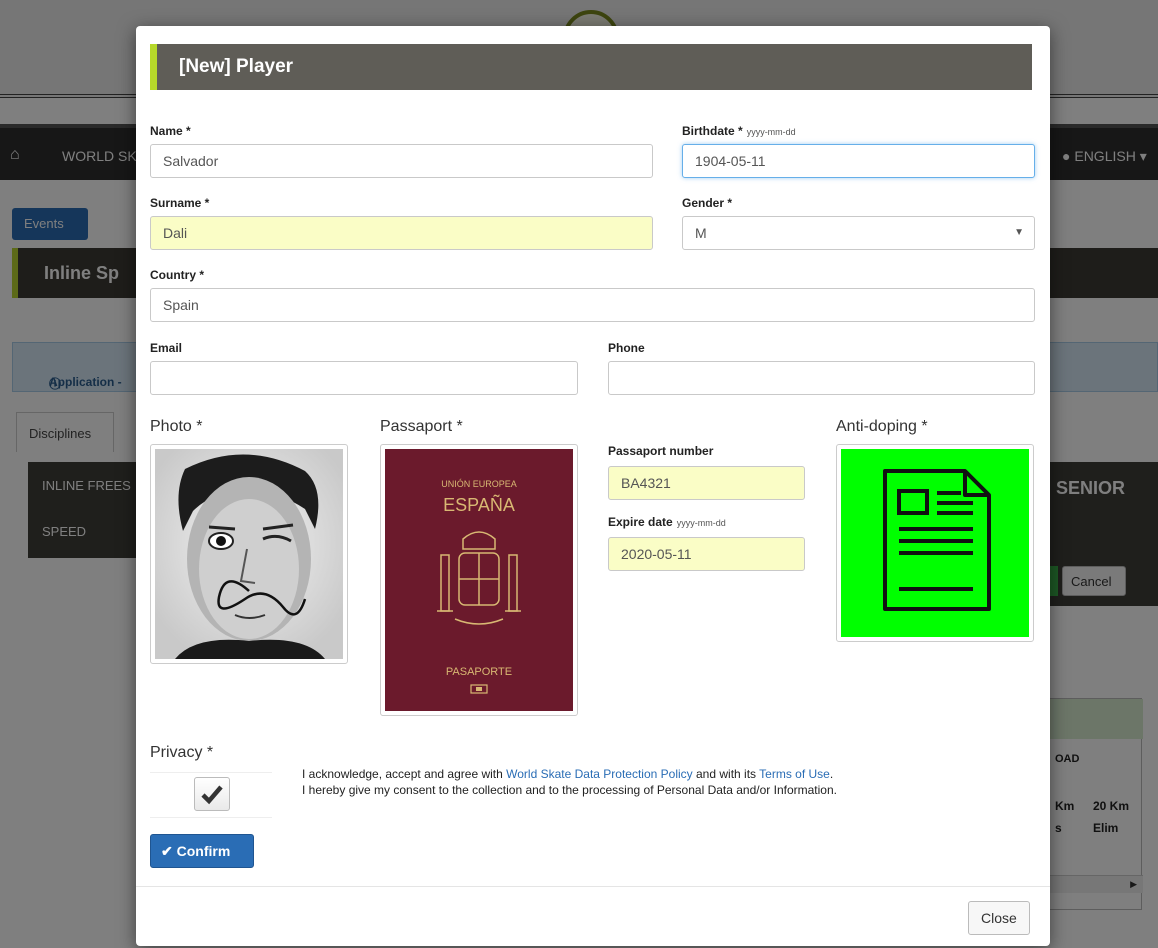 The height and width of the screenshot is (948, 1158). Describe the element at coordinates (421, 426) in the screenshot. I see `passport-label: Passaport *` at that location.